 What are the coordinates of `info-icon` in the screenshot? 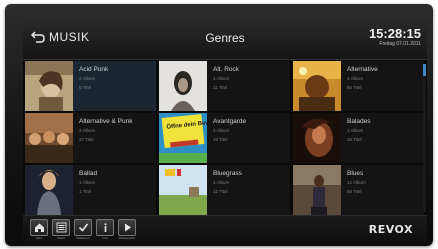 It's located at (105, 227).